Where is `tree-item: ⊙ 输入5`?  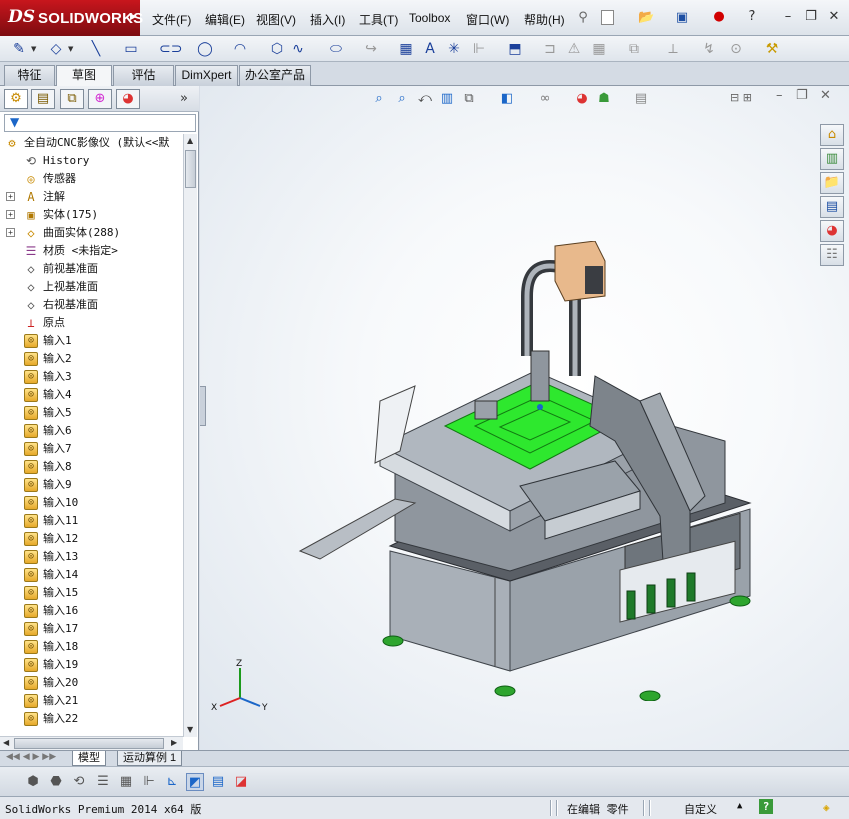 tree-item: ⊙ 输入5 is located at coordinates (91, 413).